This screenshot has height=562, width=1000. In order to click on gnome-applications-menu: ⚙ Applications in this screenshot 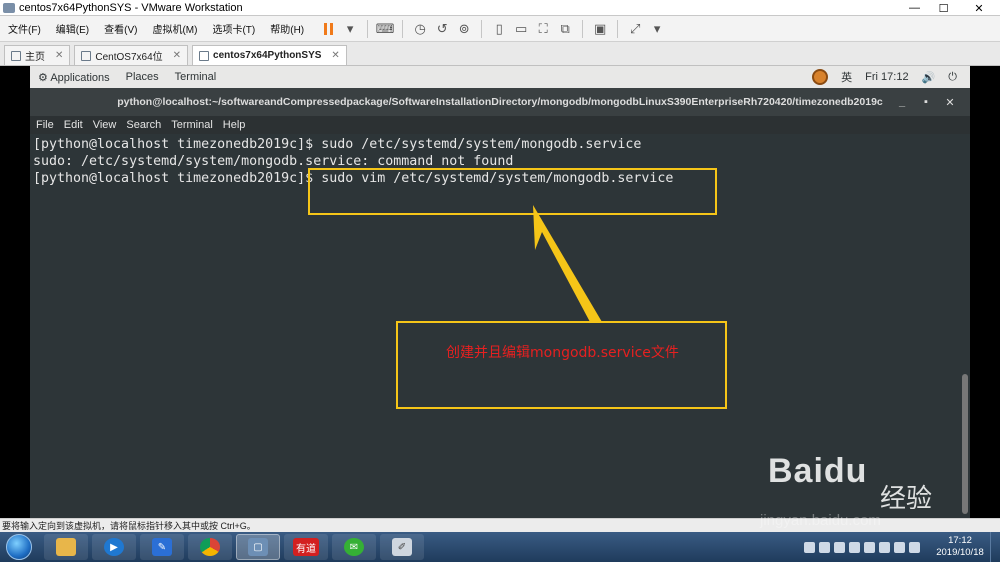, I will do `click(74, 77)`.